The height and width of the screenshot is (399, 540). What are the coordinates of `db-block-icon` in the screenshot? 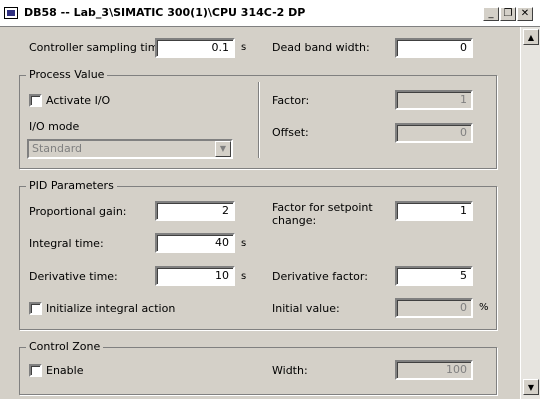 It's located at (11, 13).